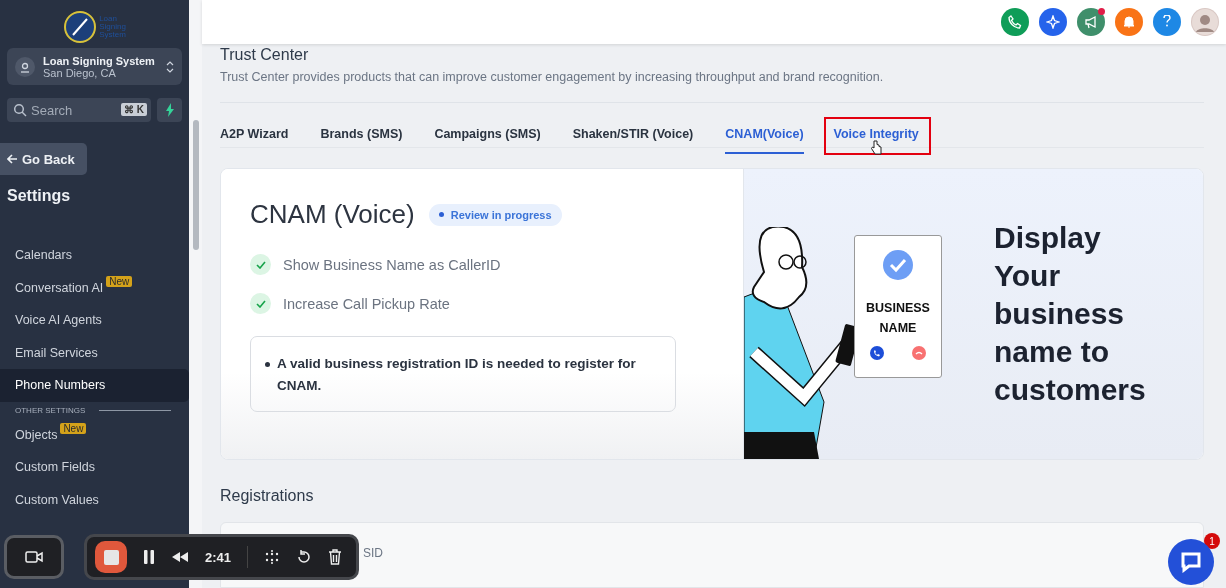 The width and height of the screenshot is (1226, 588). I want to click on chat-bubble-icon, so click(1191, 562).